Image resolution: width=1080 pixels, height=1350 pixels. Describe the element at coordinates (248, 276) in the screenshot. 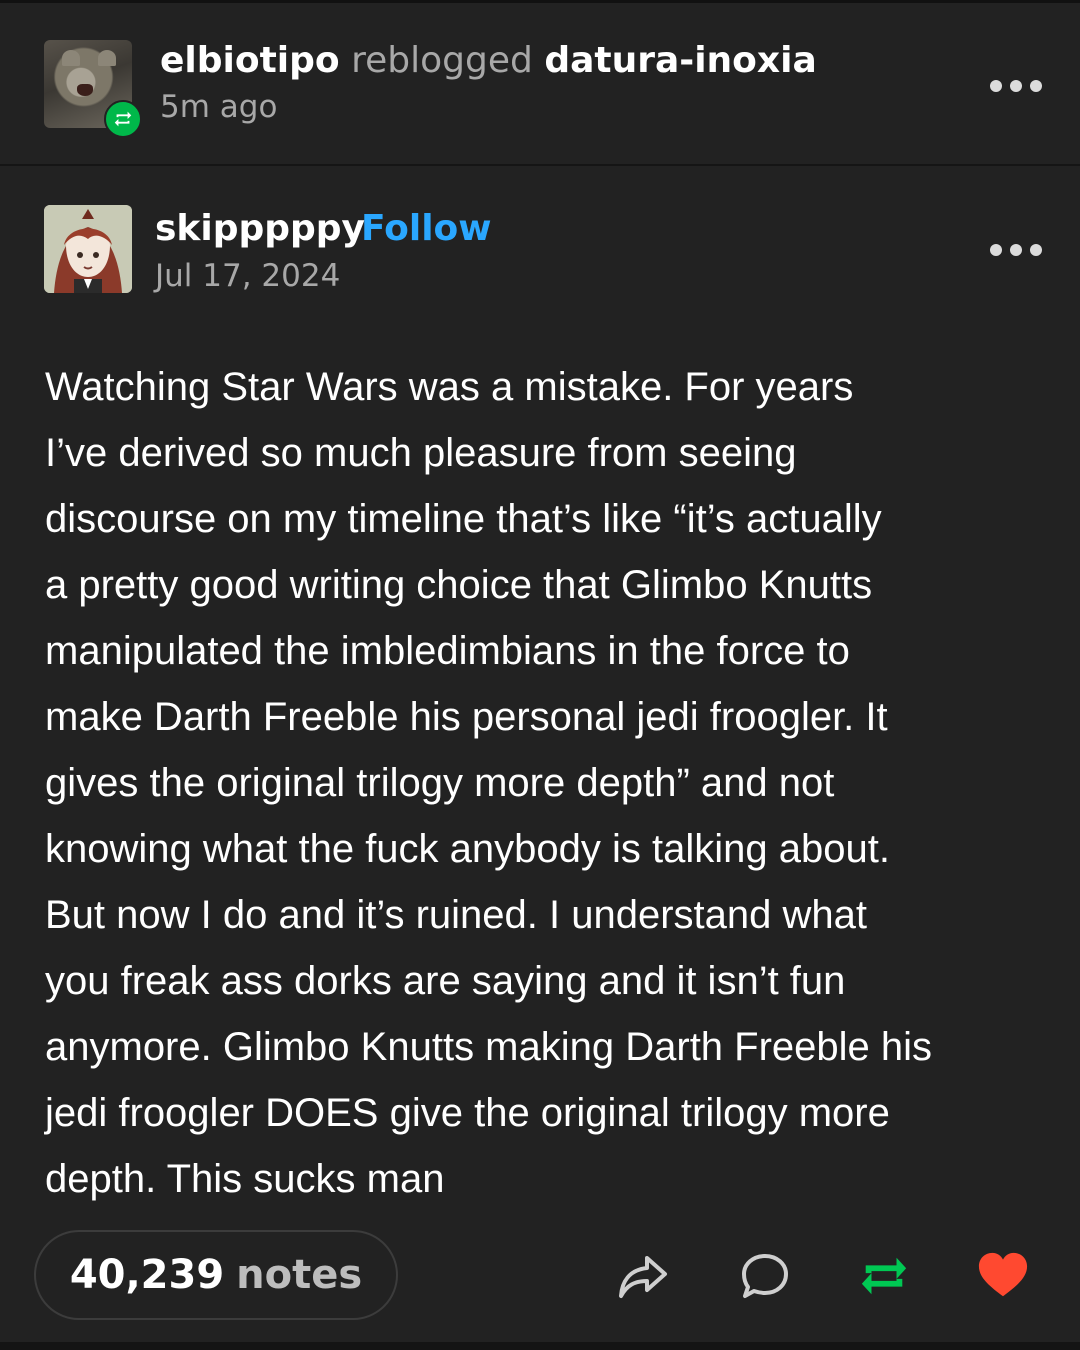

I see `post-date: Jul 17, 2024` at that location.